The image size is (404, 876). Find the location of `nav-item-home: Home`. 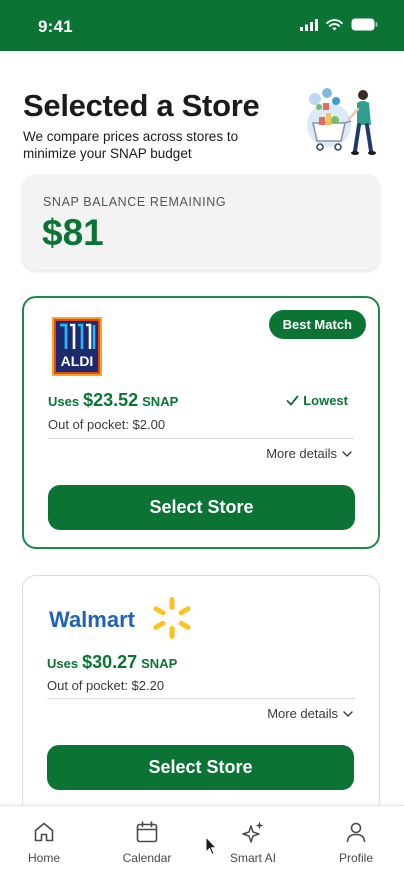

nav-item-home: Home is located at coordinates (44, 842).